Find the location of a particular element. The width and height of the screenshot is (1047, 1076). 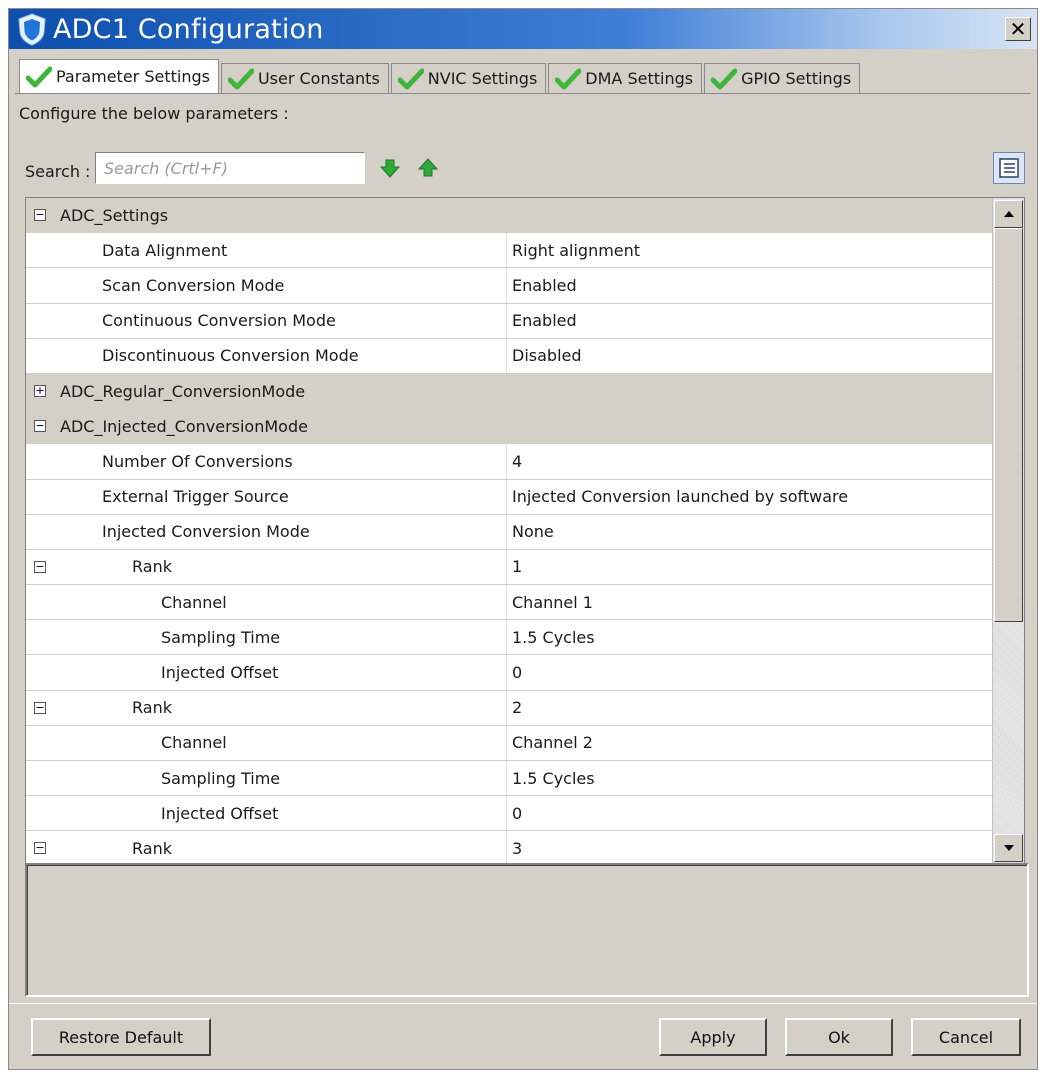

close-button: ✕ is located at coordinates (1018, 29).